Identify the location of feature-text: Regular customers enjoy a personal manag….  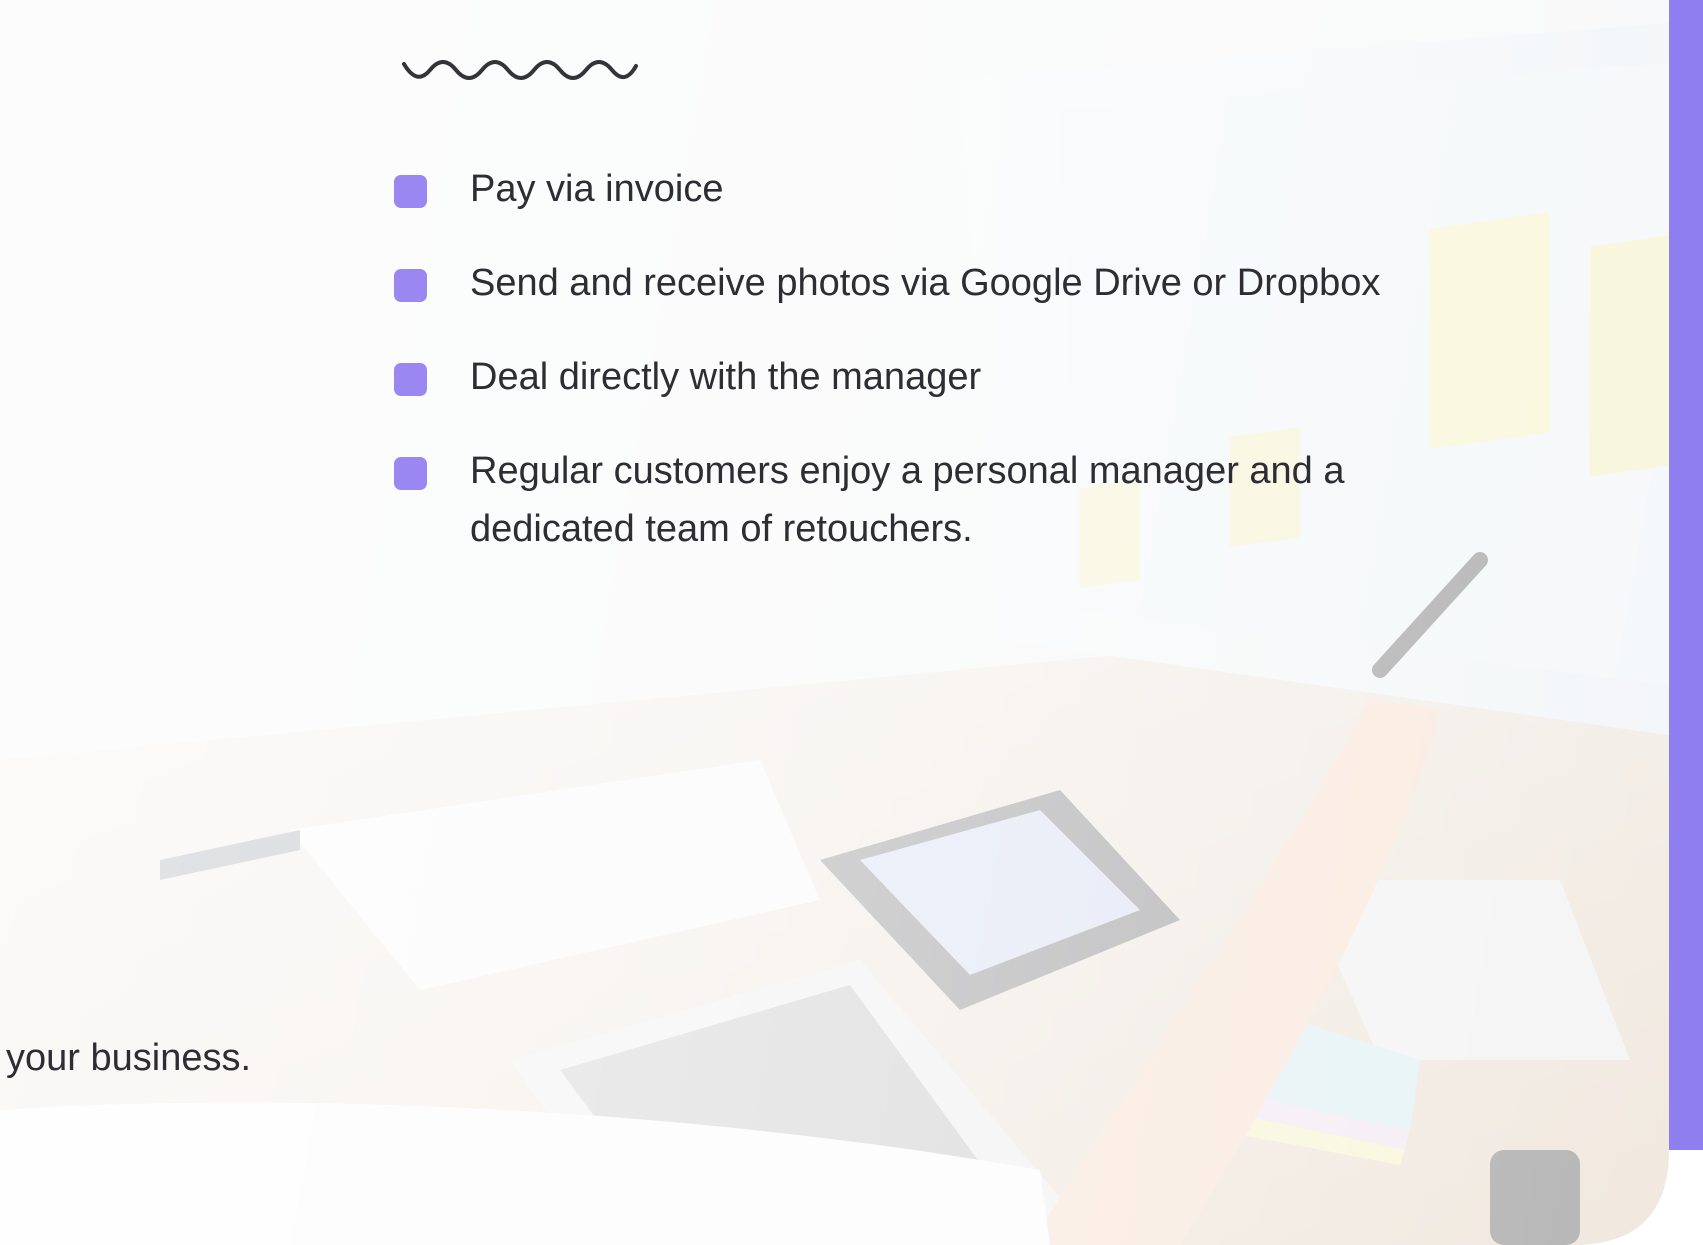
(907, 500).